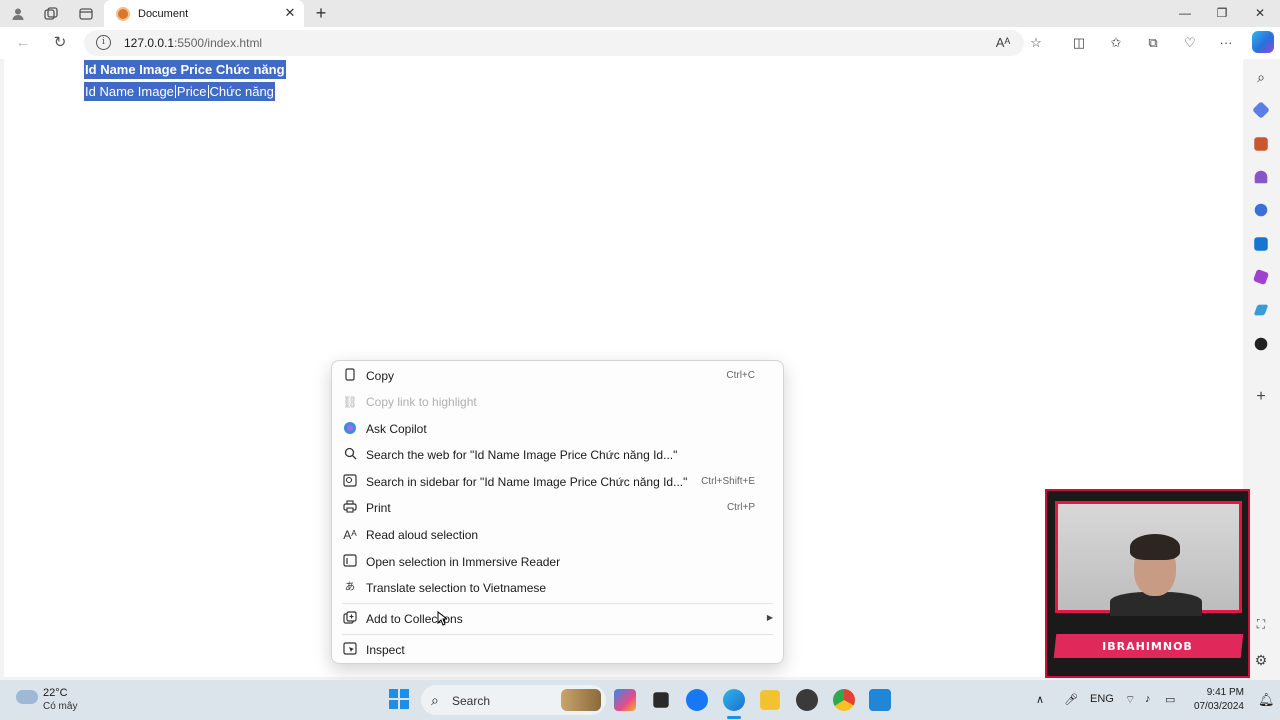 The width and height of the screenshot is (1280, 720). What do you see at coordinates (625, 700) in the screenshot?
I see `copilot-taskbar-icon` at bounding box center [625, 700].